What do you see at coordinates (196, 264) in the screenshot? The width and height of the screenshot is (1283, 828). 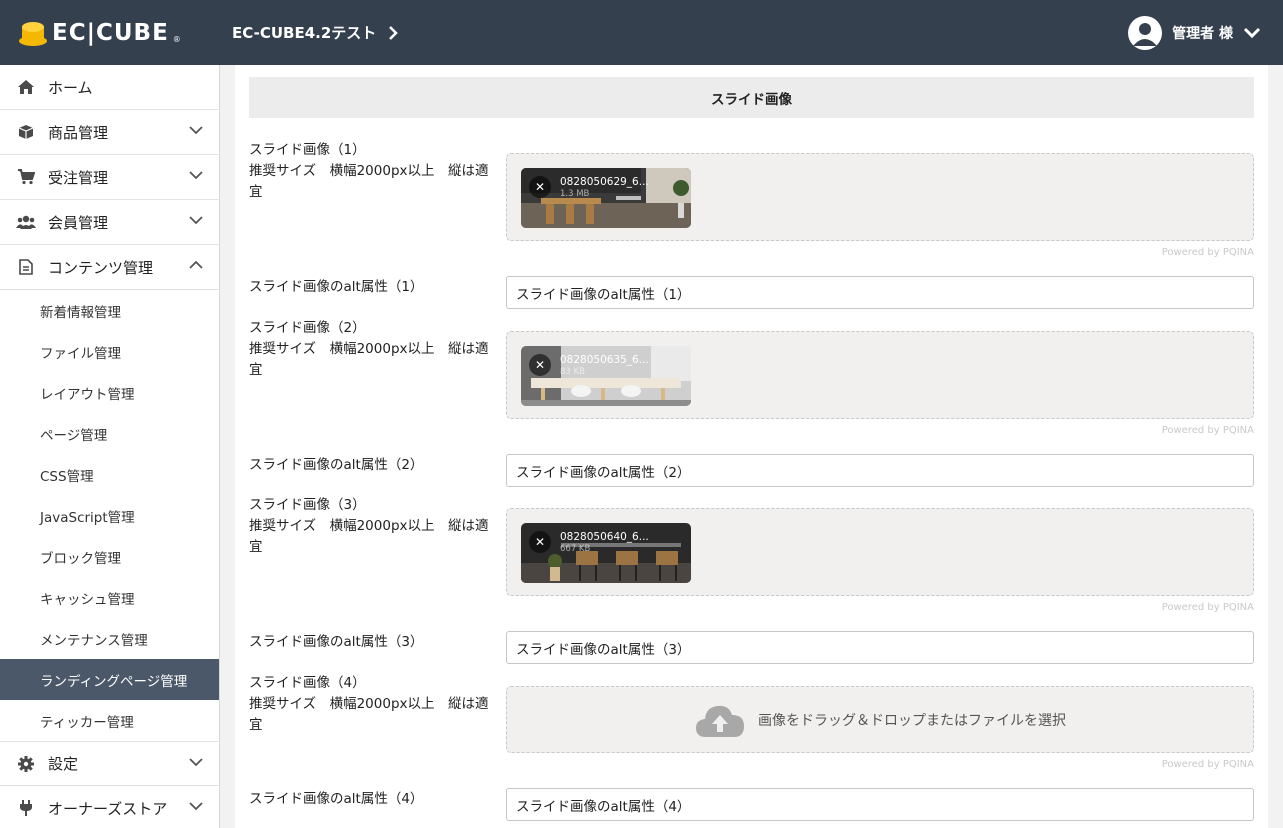 I see `chevron-up-icon` at bounding box center [196, 264].